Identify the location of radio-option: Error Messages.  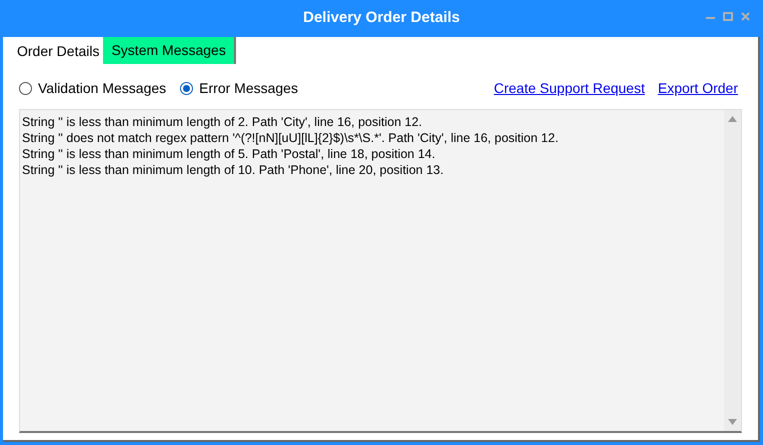
(239, 88).